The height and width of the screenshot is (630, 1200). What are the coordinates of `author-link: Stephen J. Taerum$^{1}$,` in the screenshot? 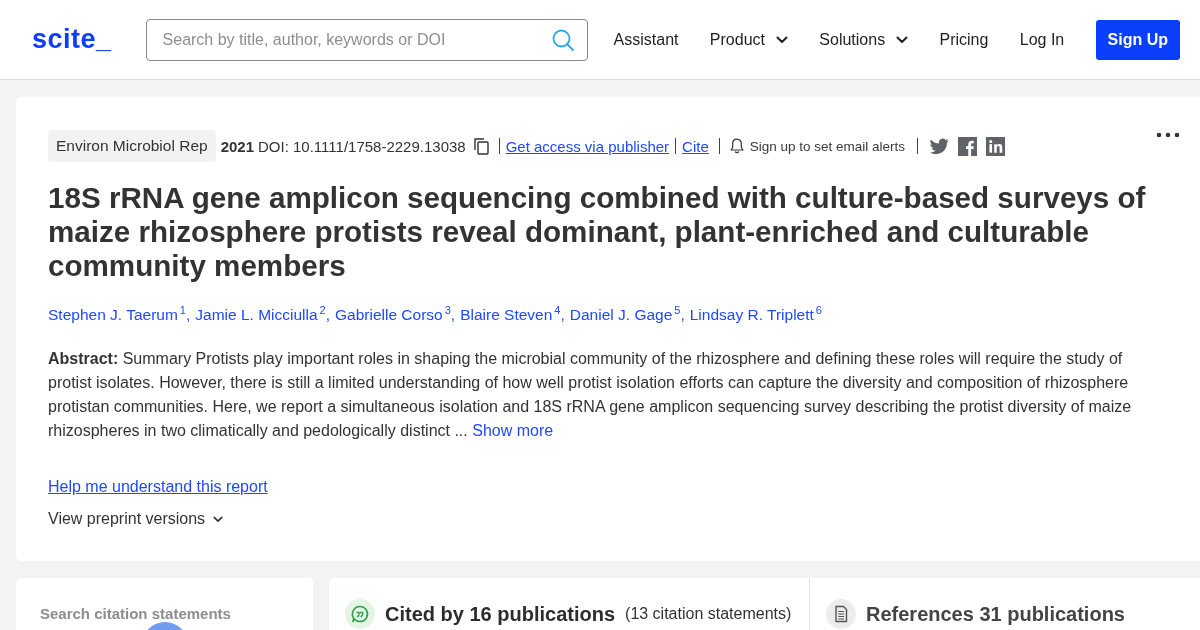 It's located at (119, 313).